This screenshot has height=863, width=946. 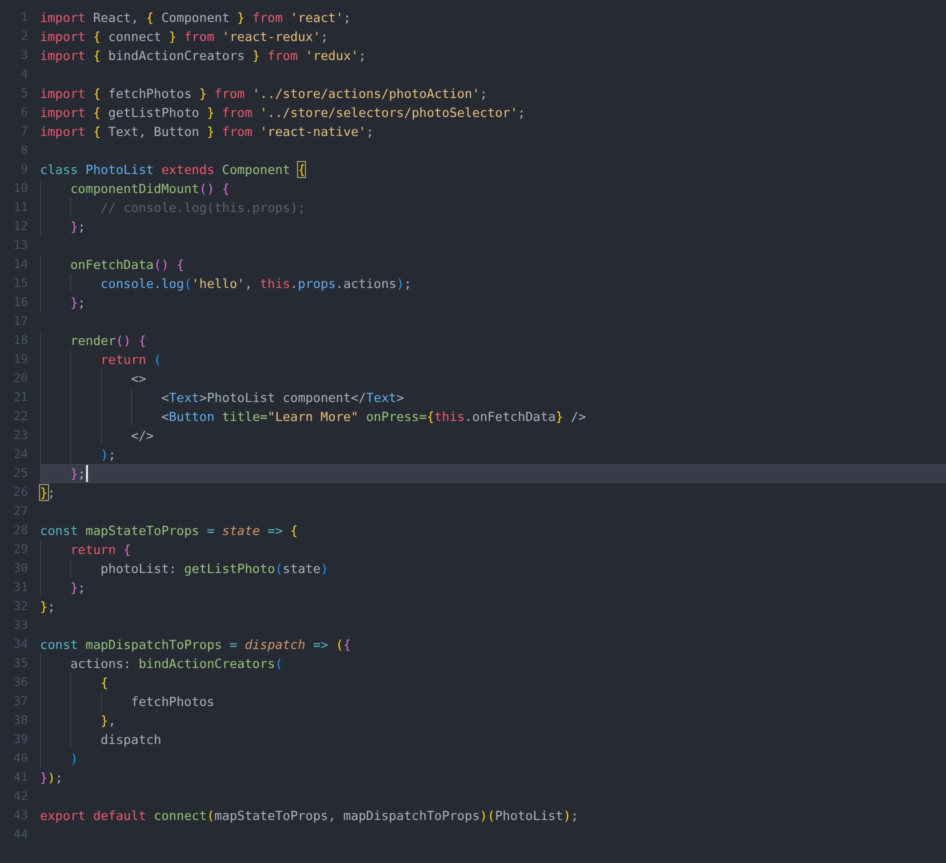 I want to click on text-cursor, so click(x=87, y=473).